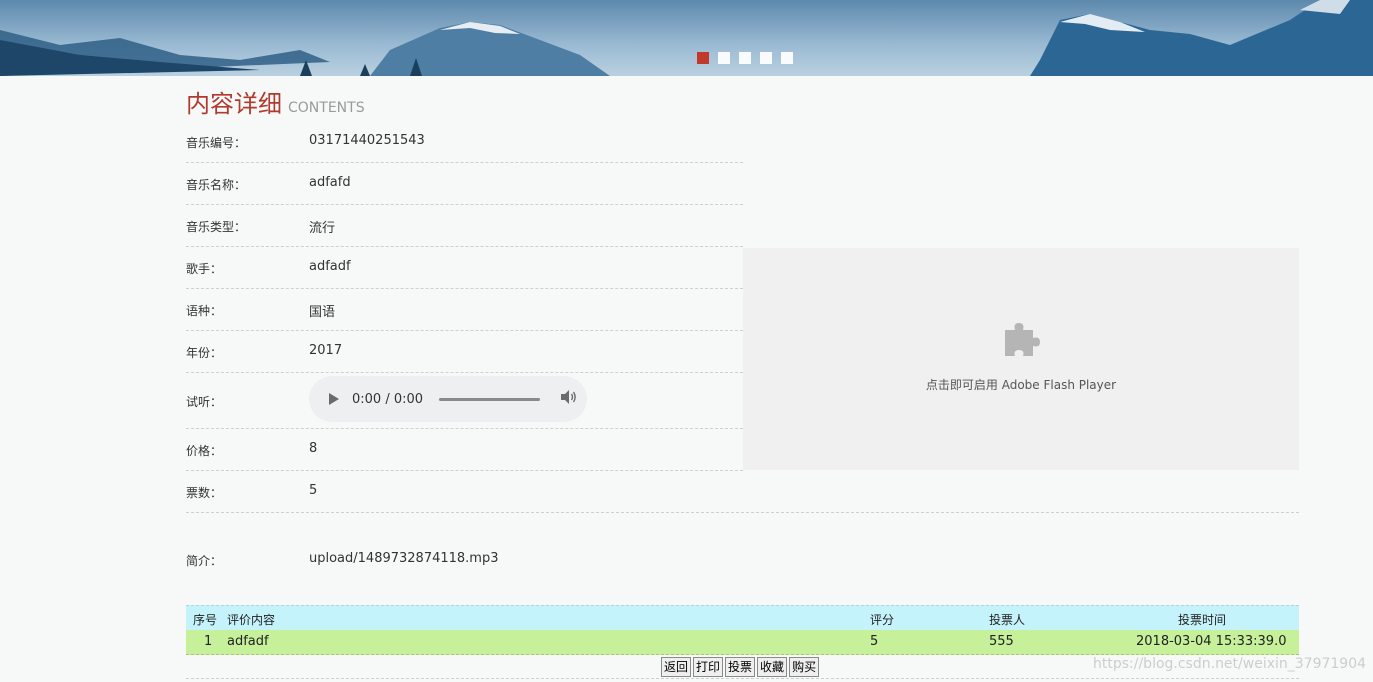 The image size is (1373, 682). I want to click on print-button: 打印, so click(708, 667).